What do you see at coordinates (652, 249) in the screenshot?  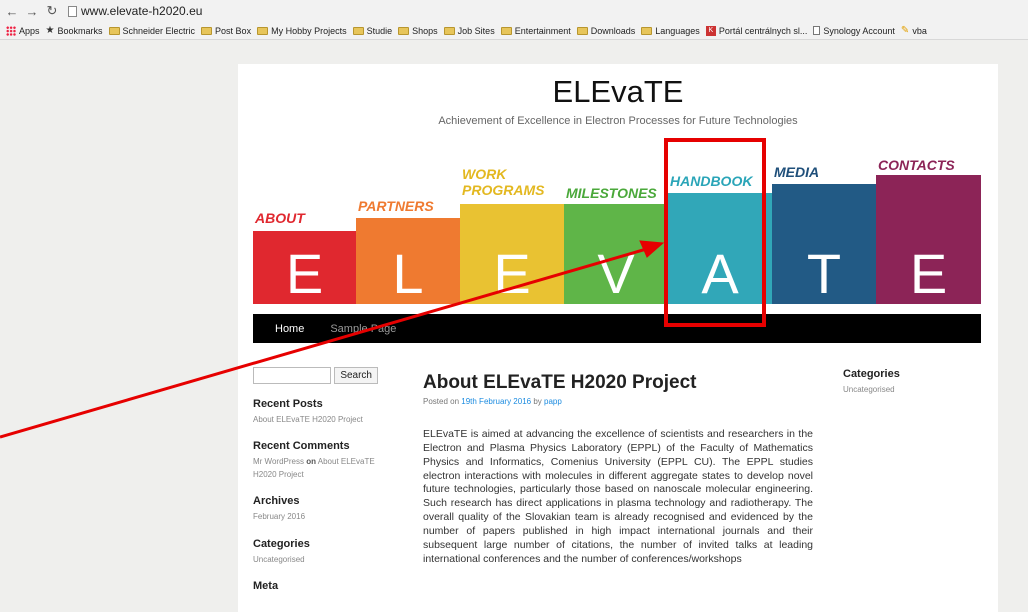 I see `arrow-head` at bounding box center [652, 249].